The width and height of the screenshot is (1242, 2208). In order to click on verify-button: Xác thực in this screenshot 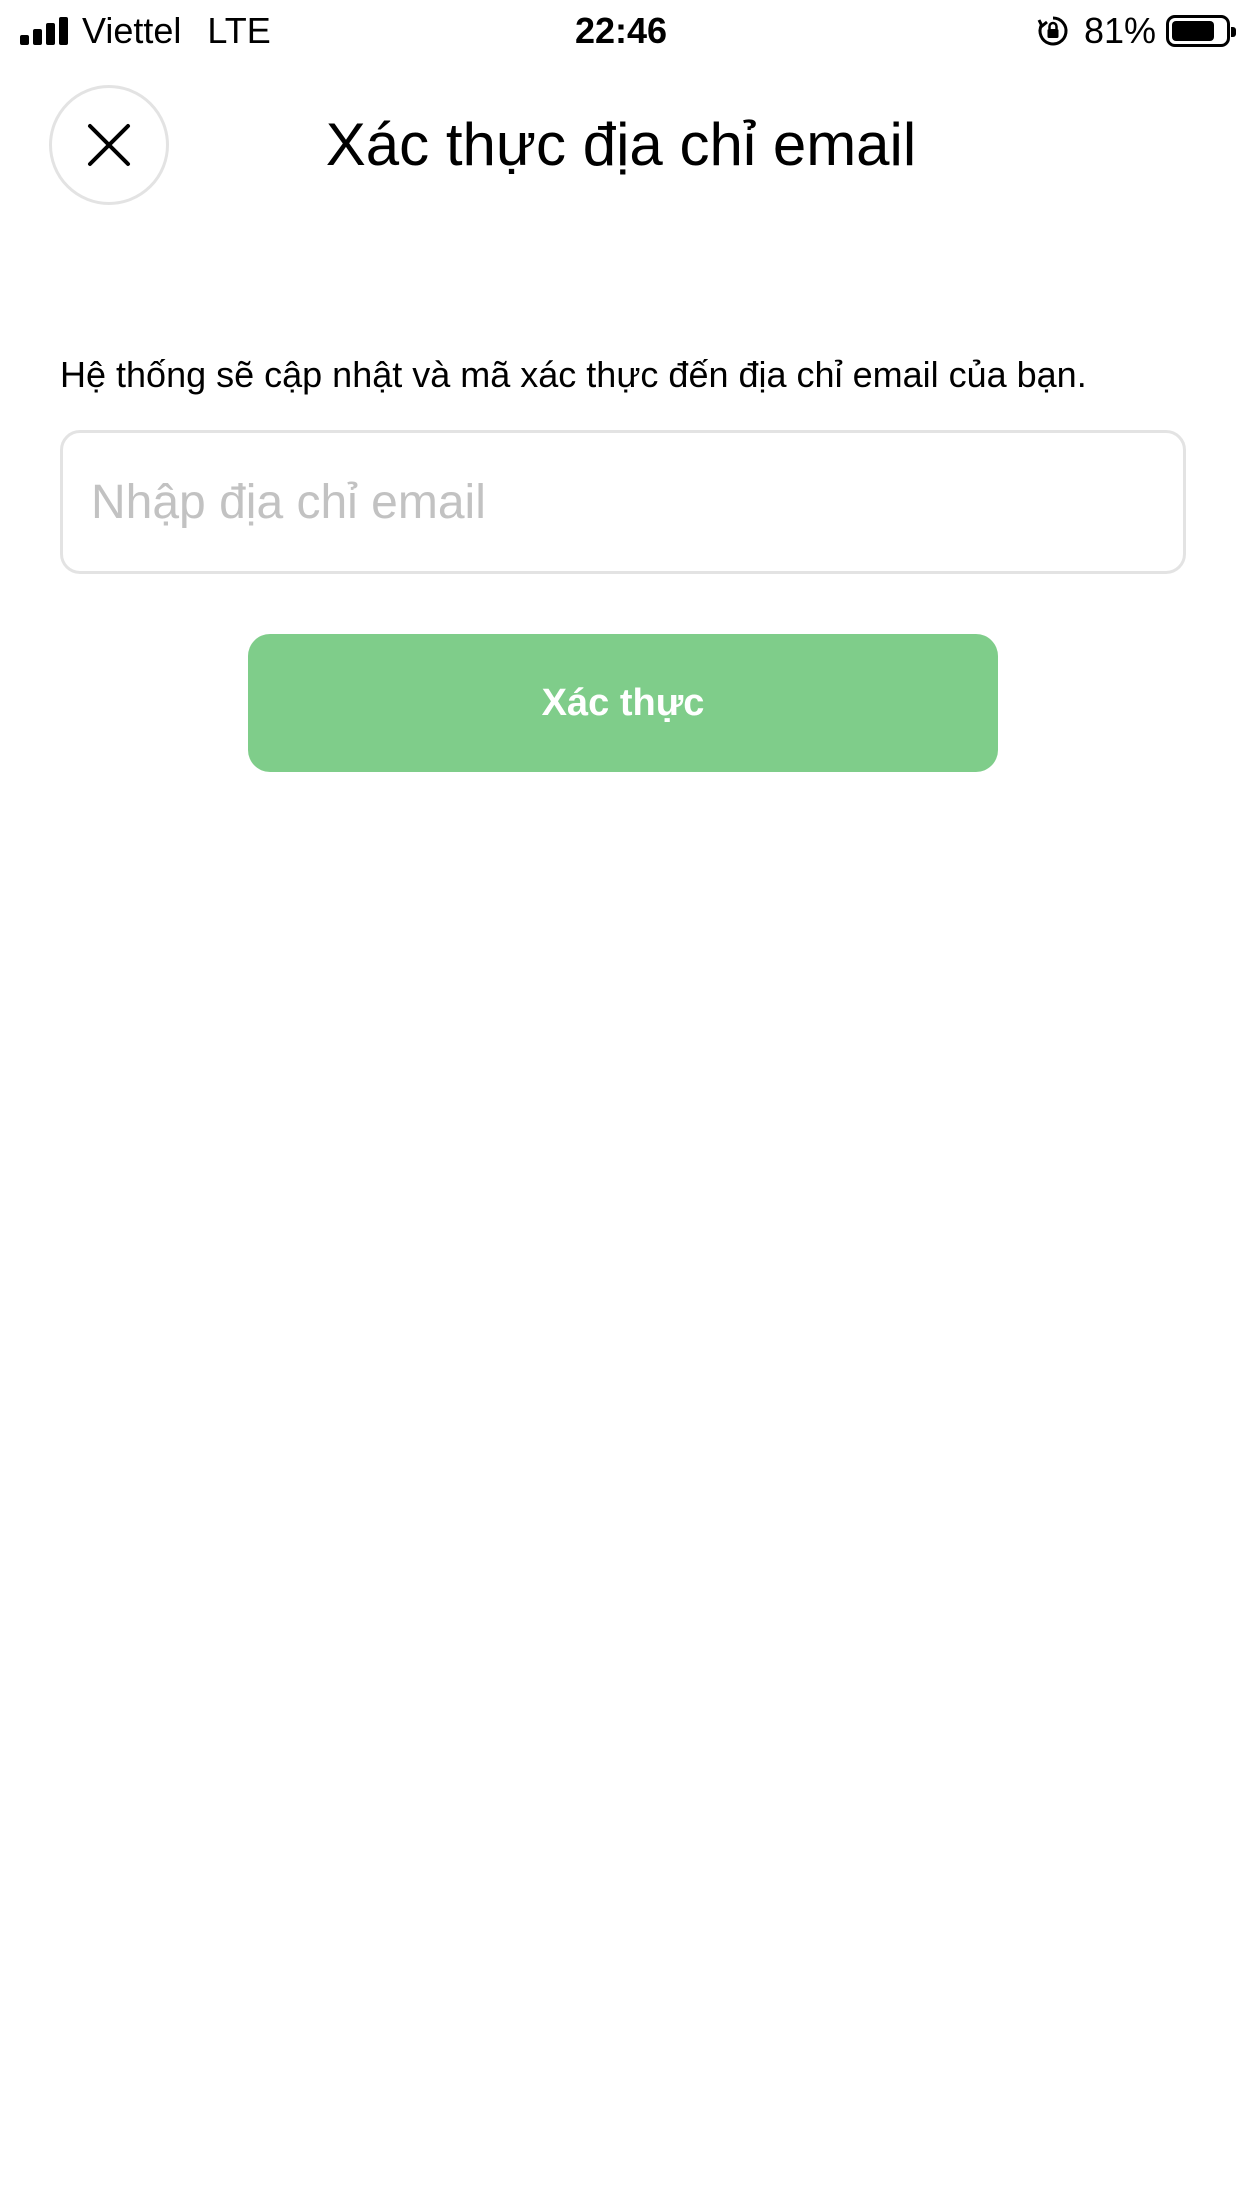, I will do `click(623, 703)`.